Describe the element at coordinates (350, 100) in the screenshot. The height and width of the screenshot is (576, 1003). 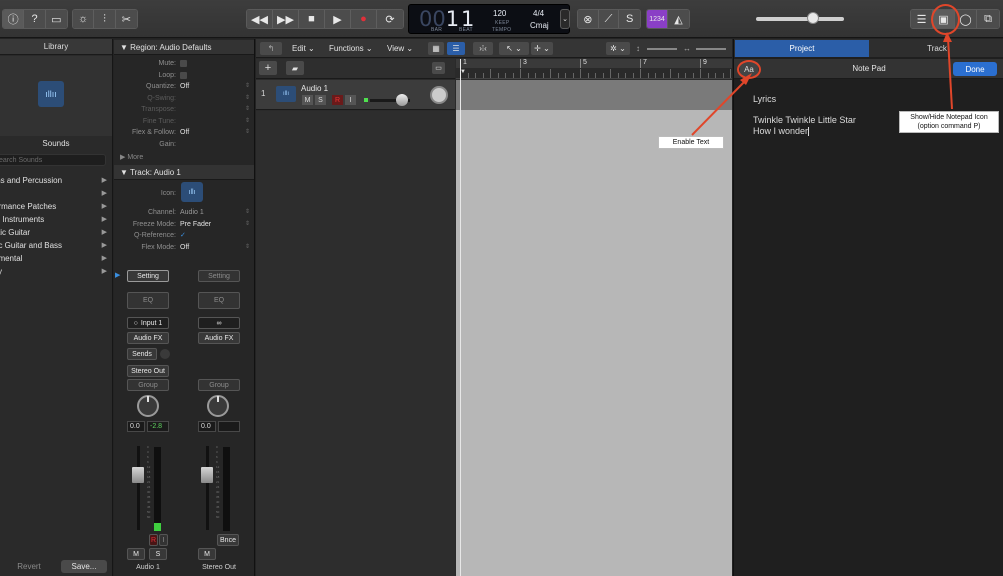
I see `track-input-monitor-button: I` at that location.